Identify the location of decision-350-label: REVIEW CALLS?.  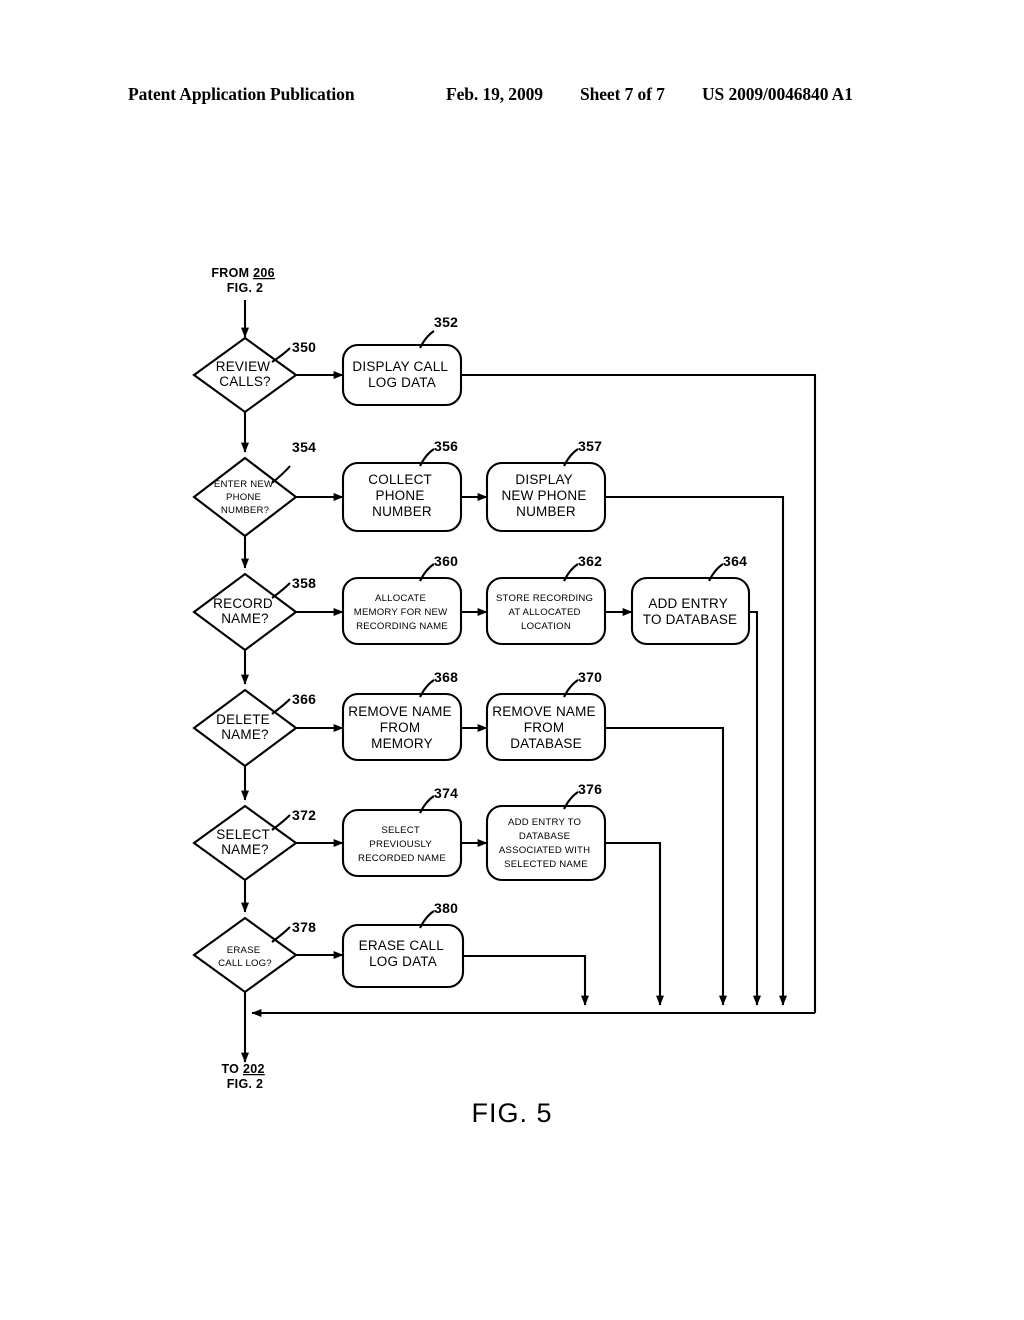
(245, 374).